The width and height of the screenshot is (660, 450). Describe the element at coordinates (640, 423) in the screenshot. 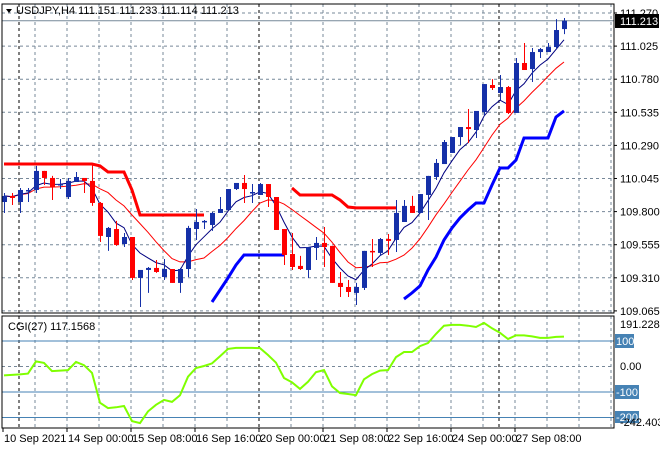

I see `cci-min-label: -242.4031` at that location.